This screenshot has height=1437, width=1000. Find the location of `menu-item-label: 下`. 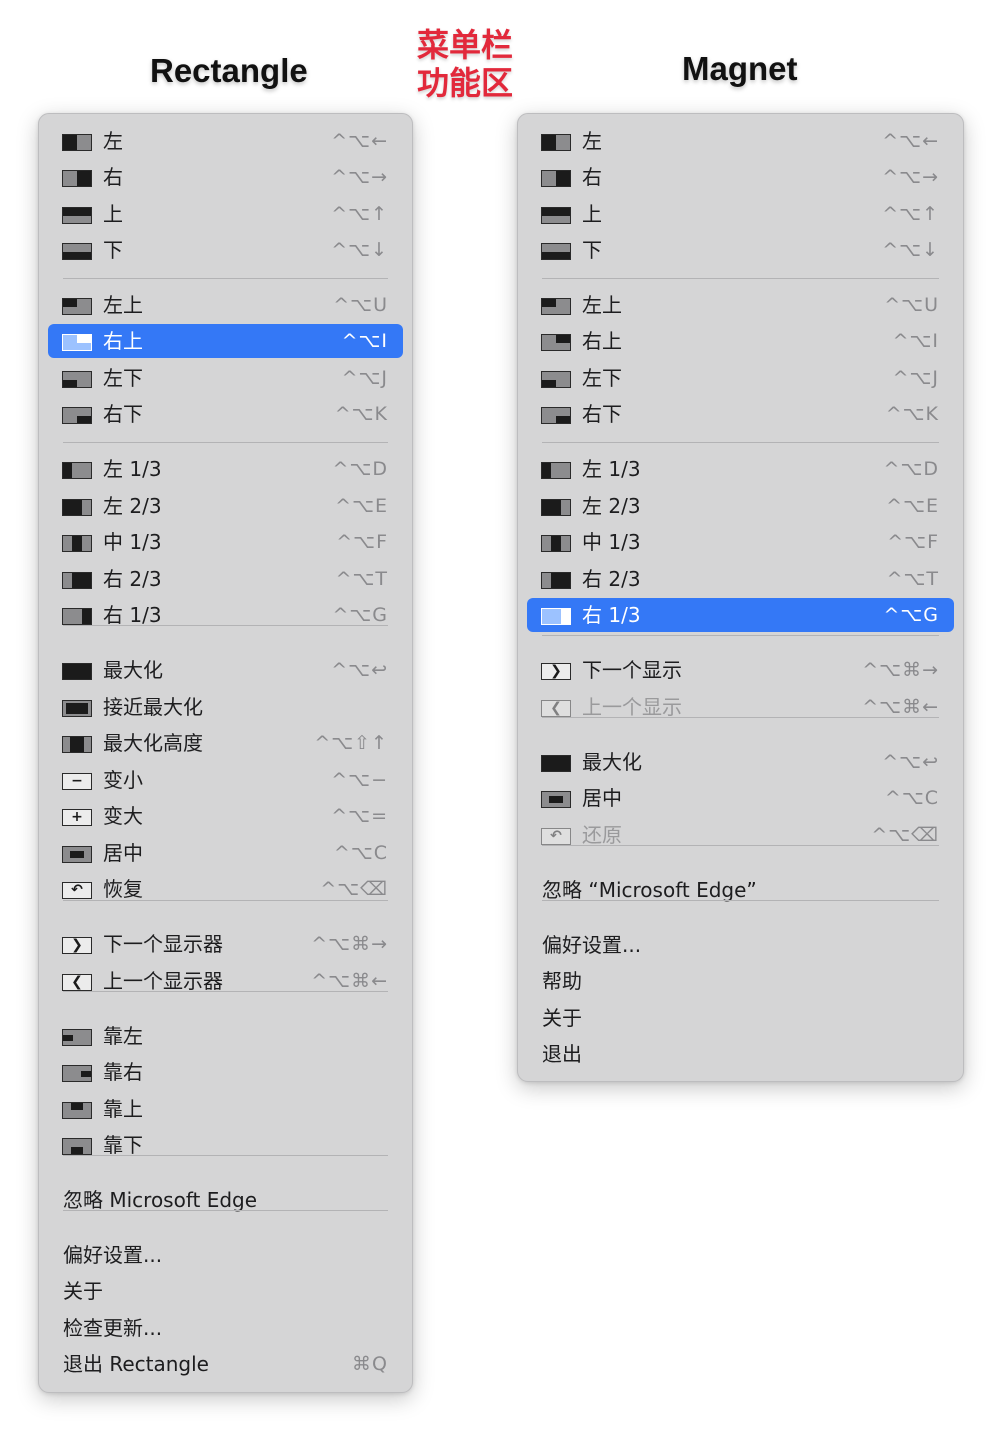

menu-item-label: 下 is located at coordinates (113, 250).